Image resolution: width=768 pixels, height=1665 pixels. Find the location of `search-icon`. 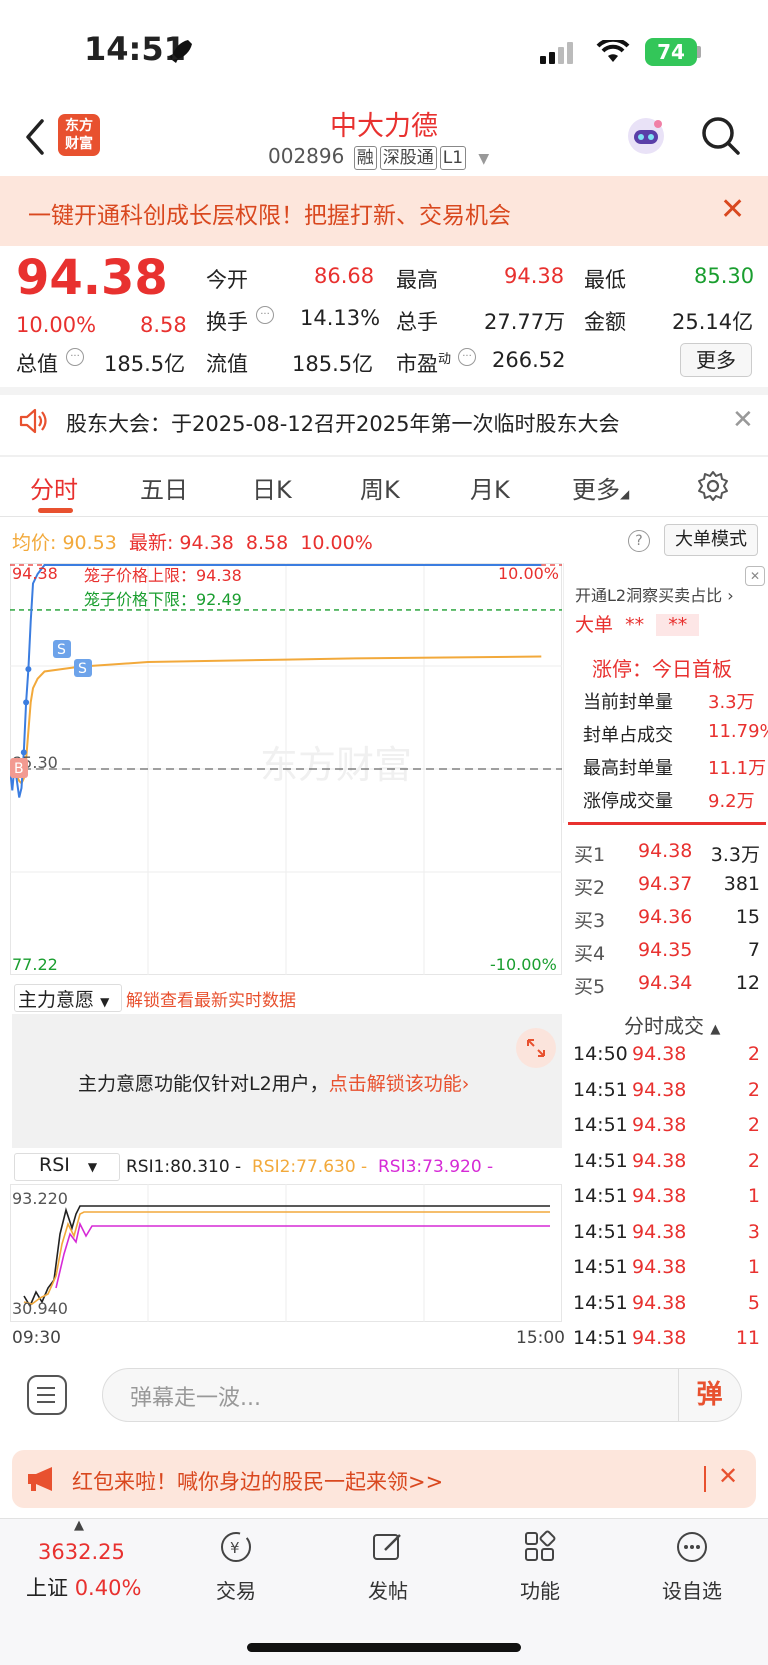

search-icon is located at coordinates (721, 136).